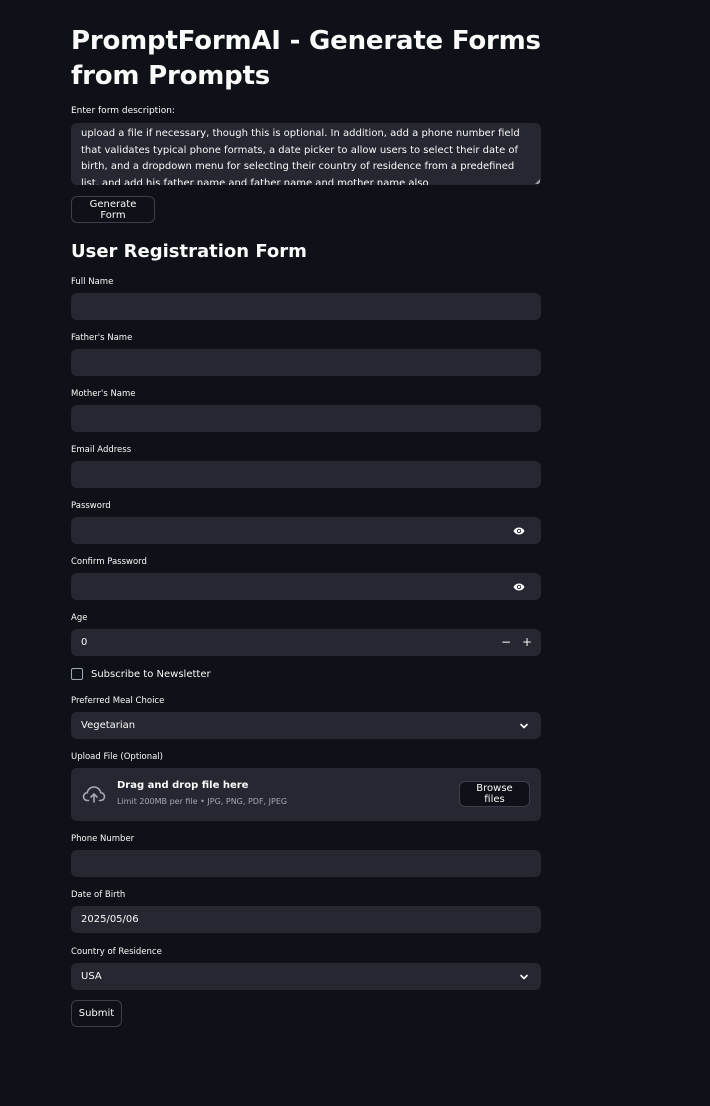 This screenshot has height=1106, width=710. What do you see at coordinates (306, 474) in the screenshot?
I see `email-input` at bounding box center [306, 474].